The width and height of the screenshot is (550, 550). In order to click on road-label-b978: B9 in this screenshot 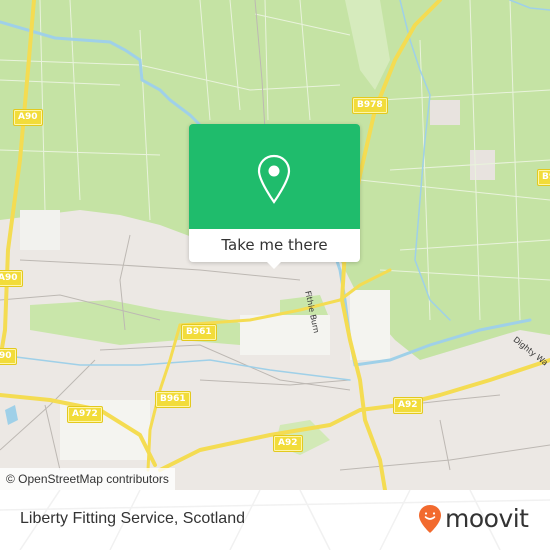, I will do `click(543, 177)`.